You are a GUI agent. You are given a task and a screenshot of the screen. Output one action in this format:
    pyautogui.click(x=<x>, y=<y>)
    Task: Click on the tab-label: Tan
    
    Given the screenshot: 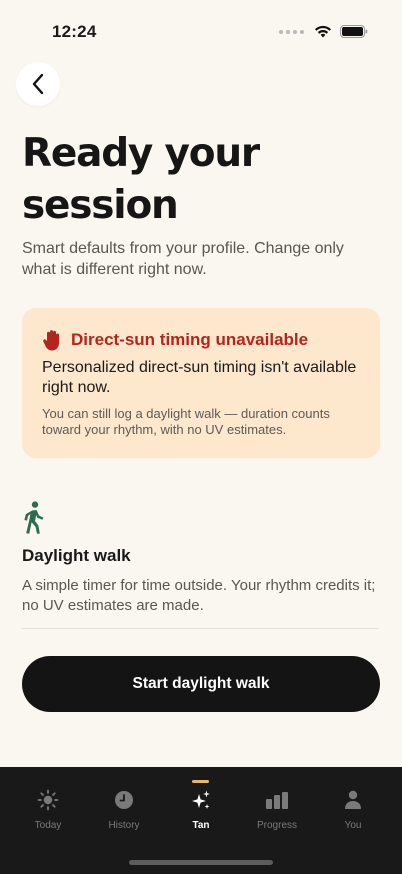 What is the action you would take?
    pyautogui.click(x=201, y=825)
    